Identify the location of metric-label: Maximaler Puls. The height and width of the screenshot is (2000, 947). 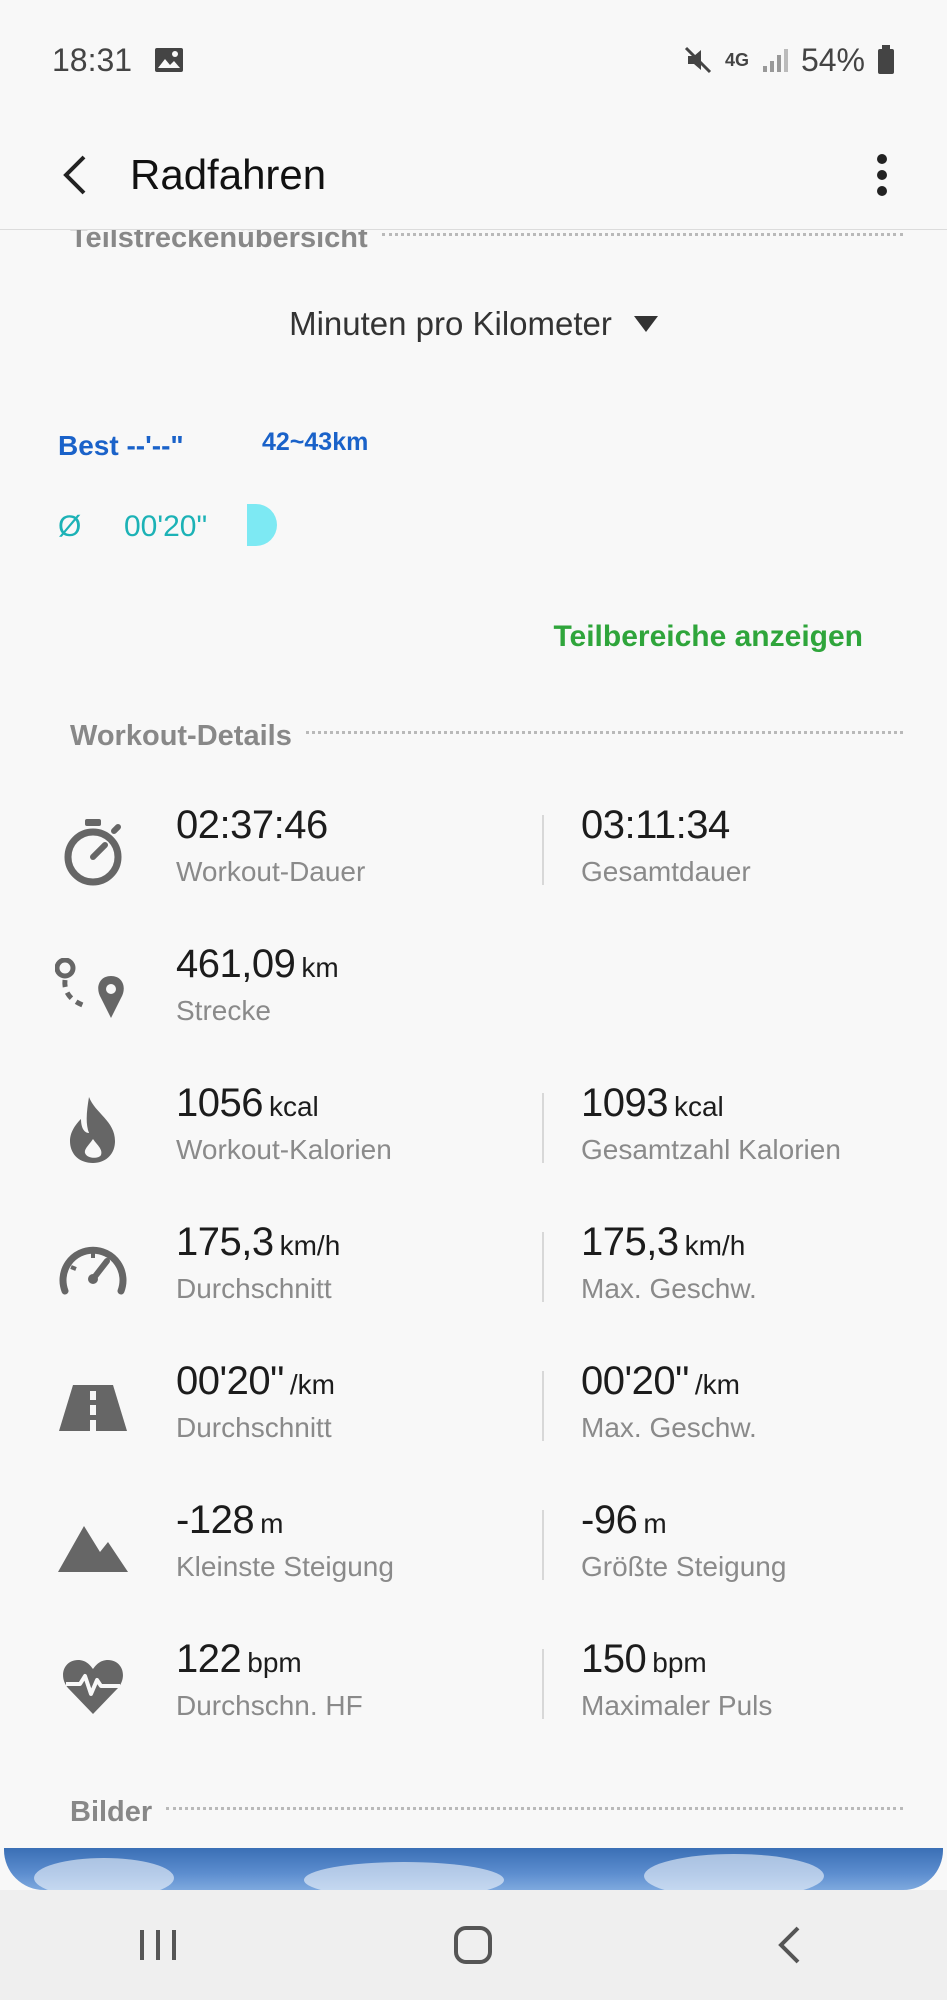
(677, 1705).